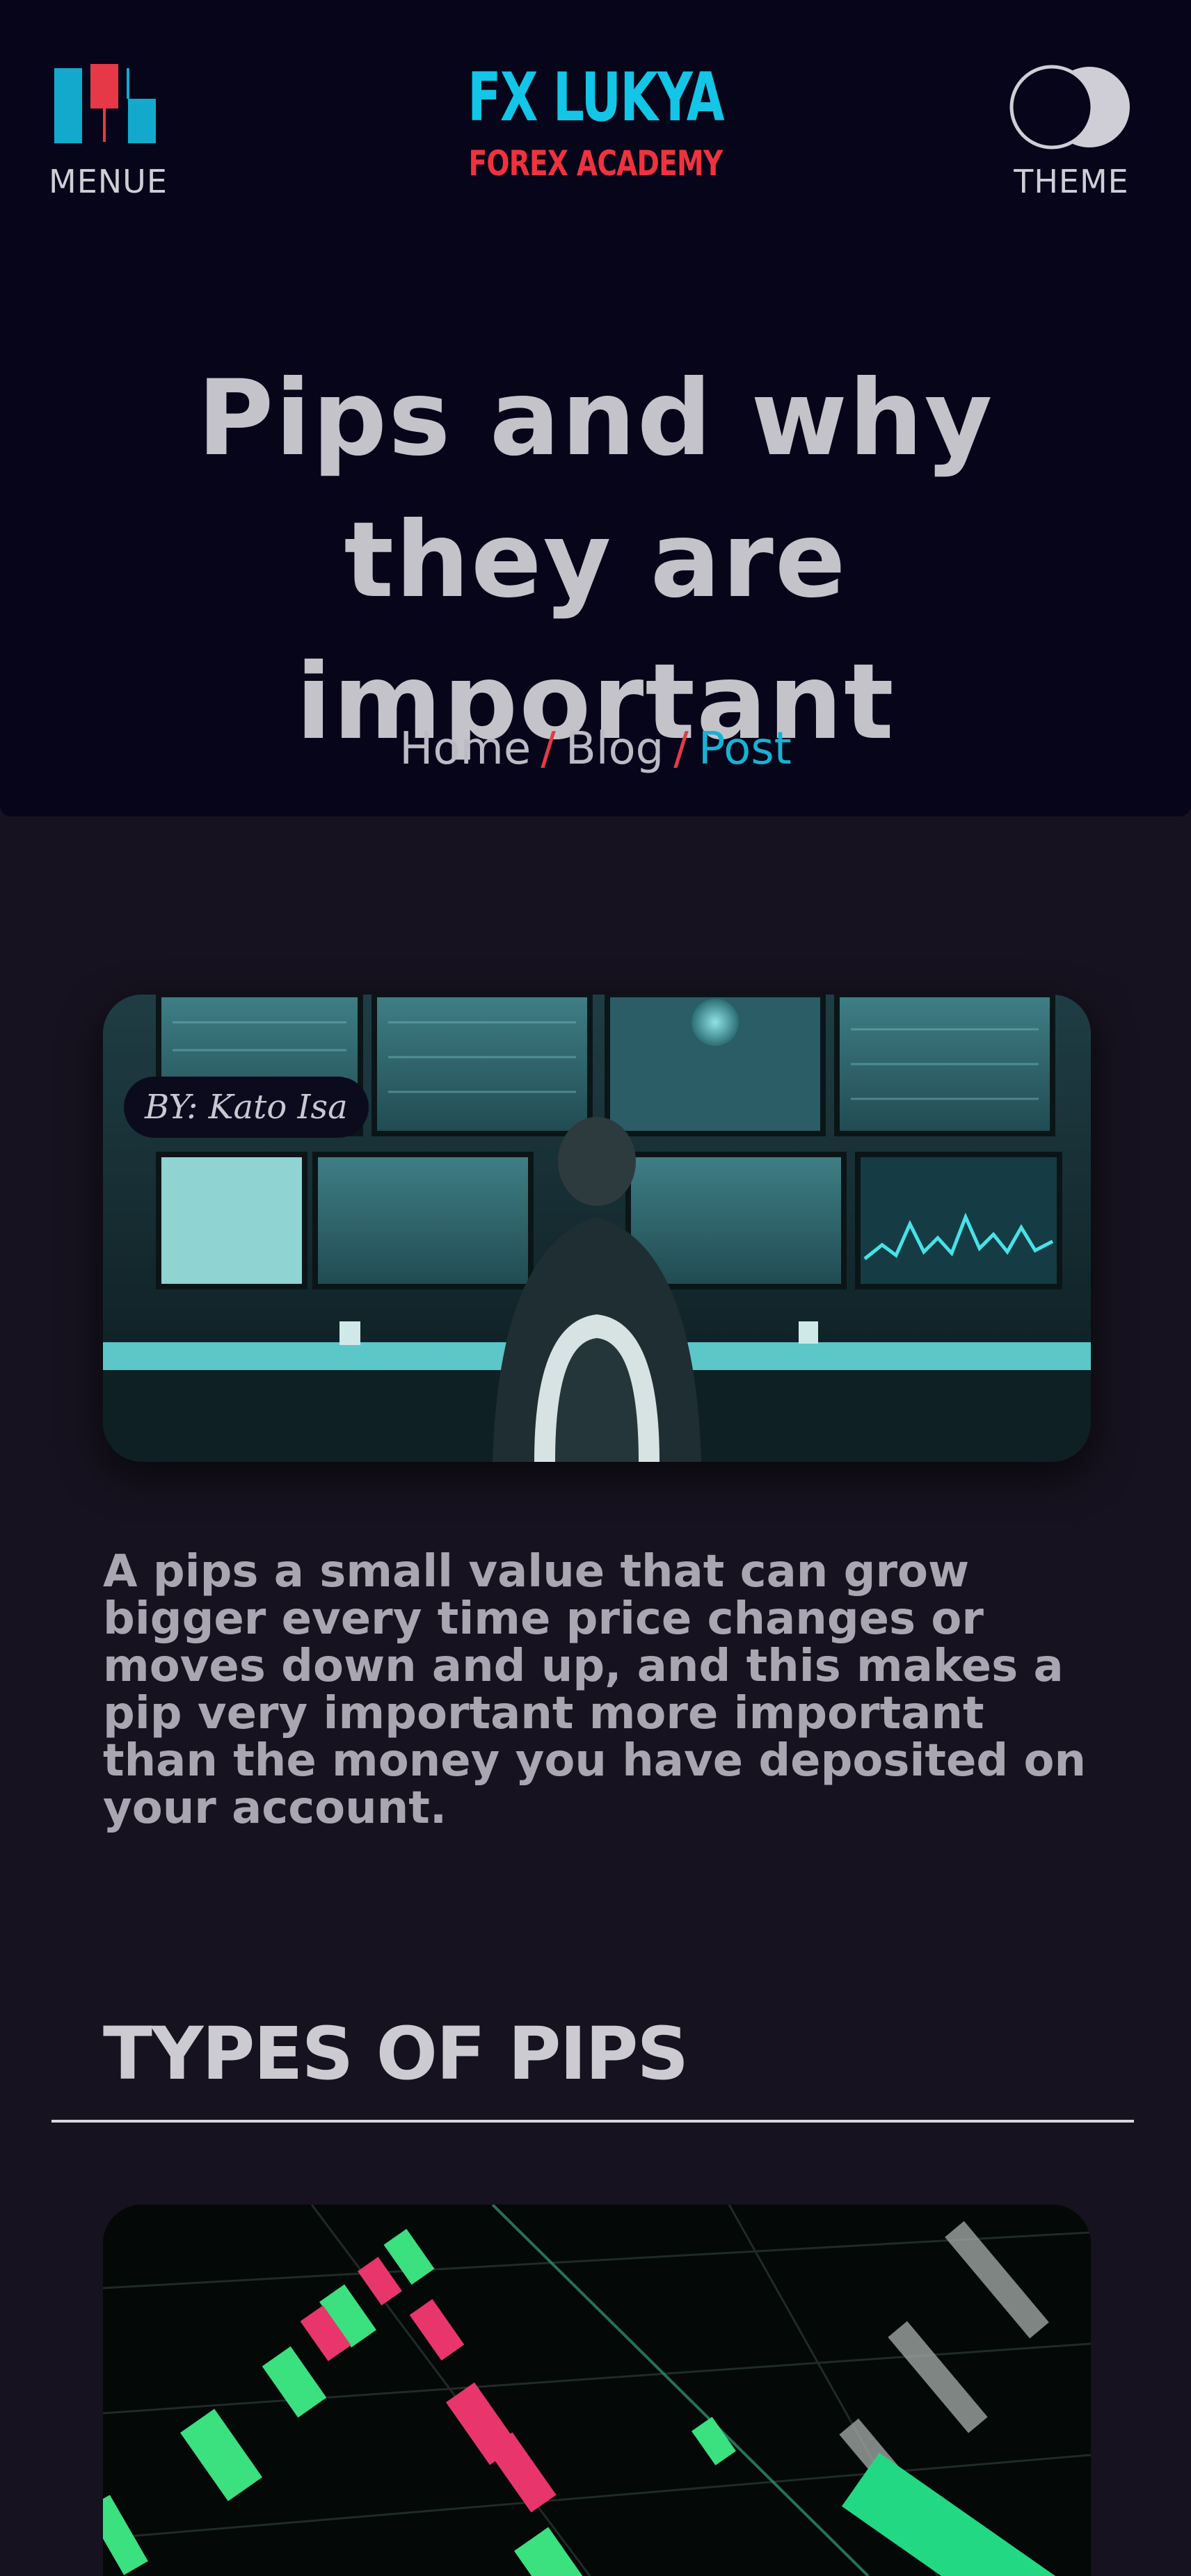  What do you see at coordinates (1069, 107) in the screenshot?
I see `theme-toggle-icon` at bounding box center [1069, 107].